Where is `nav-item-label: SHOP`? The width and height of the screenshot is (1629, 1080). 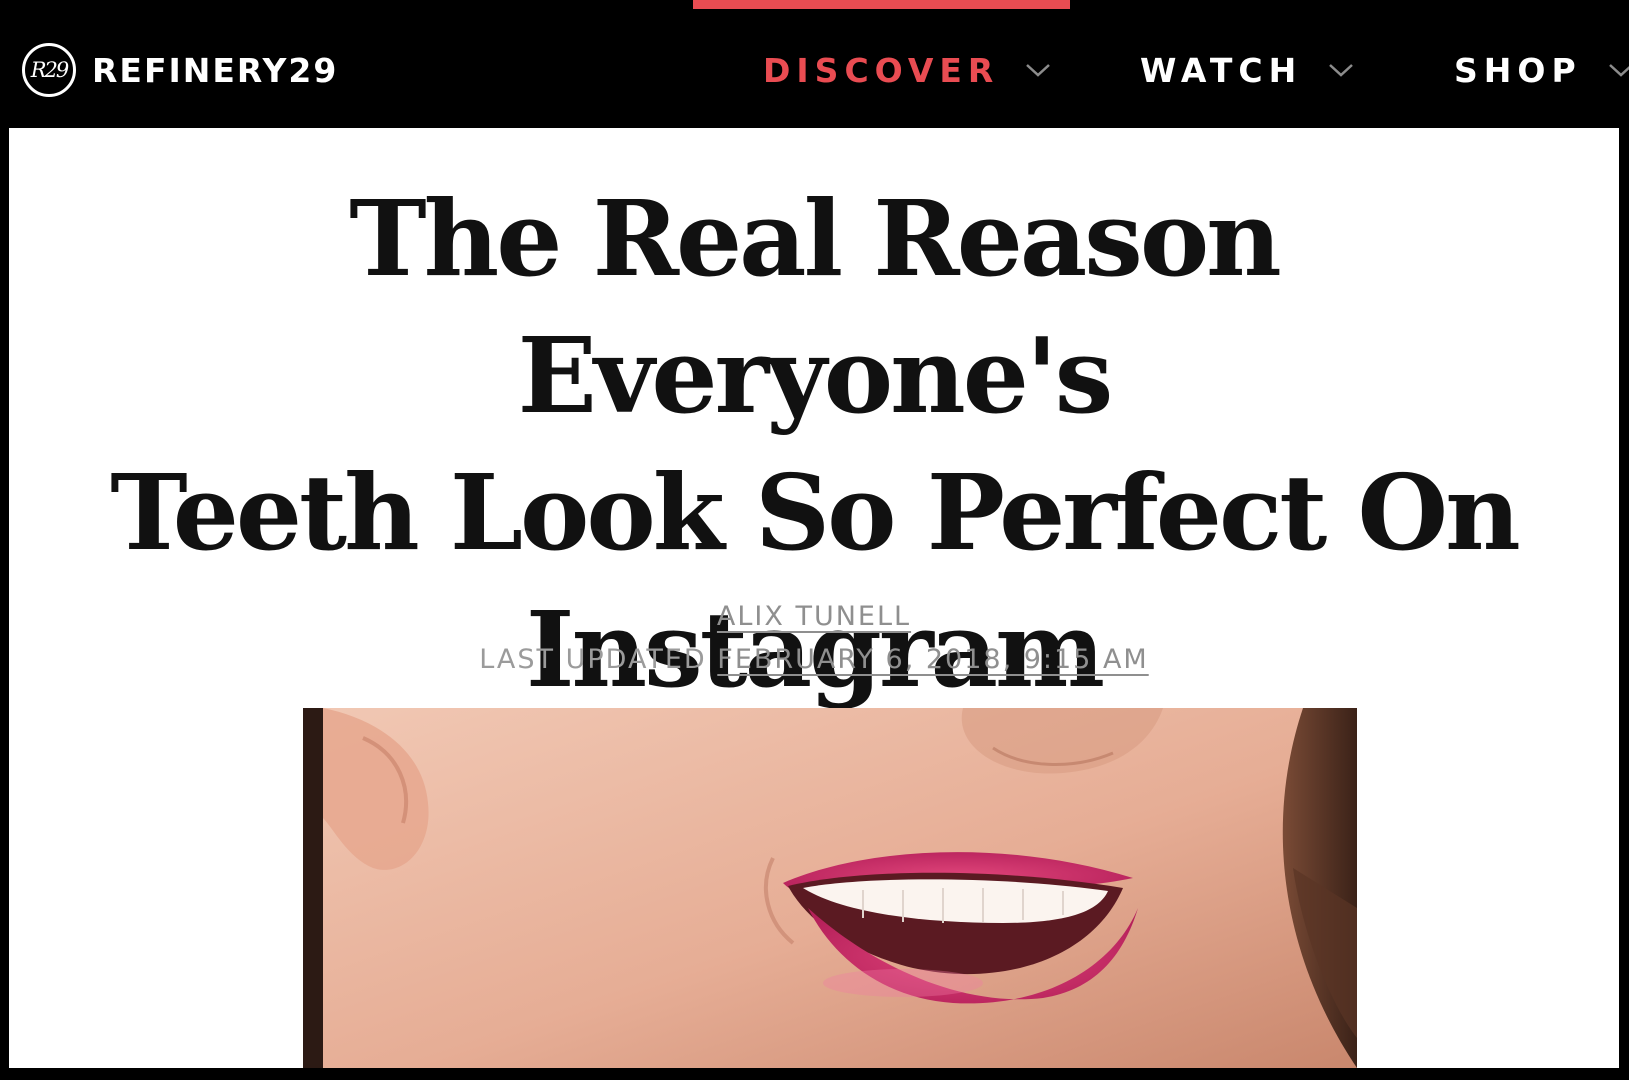
nav-item-label: SHOP is located at coordinates (1518, 70).